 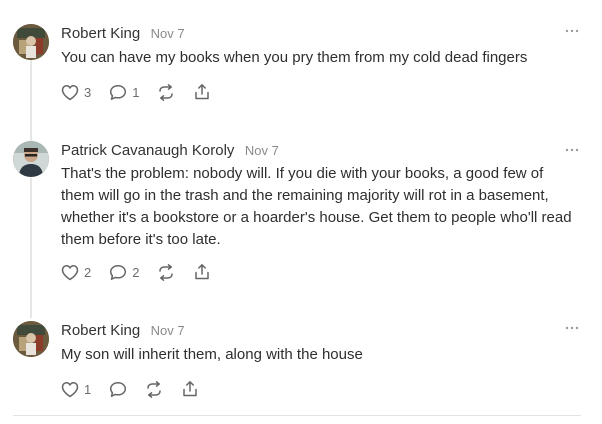 What do you see at coordinates (297, 415) in the screenshot?
I see `divider` at bounding box center [297, 415].